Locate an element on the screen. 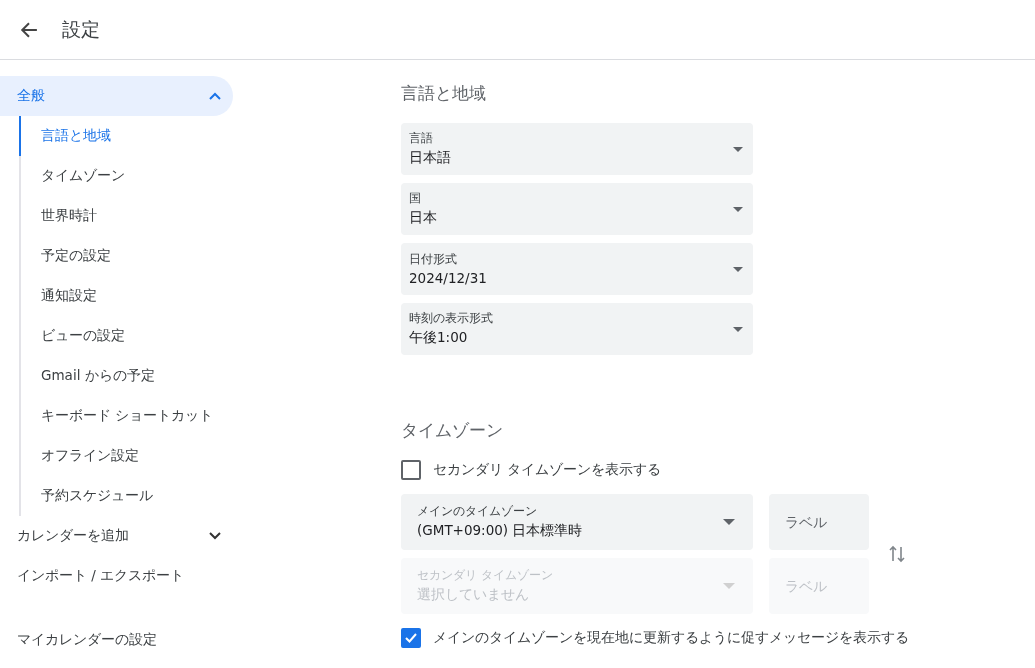  nav-item: 通知設定 is located at coordinates (126, 296).